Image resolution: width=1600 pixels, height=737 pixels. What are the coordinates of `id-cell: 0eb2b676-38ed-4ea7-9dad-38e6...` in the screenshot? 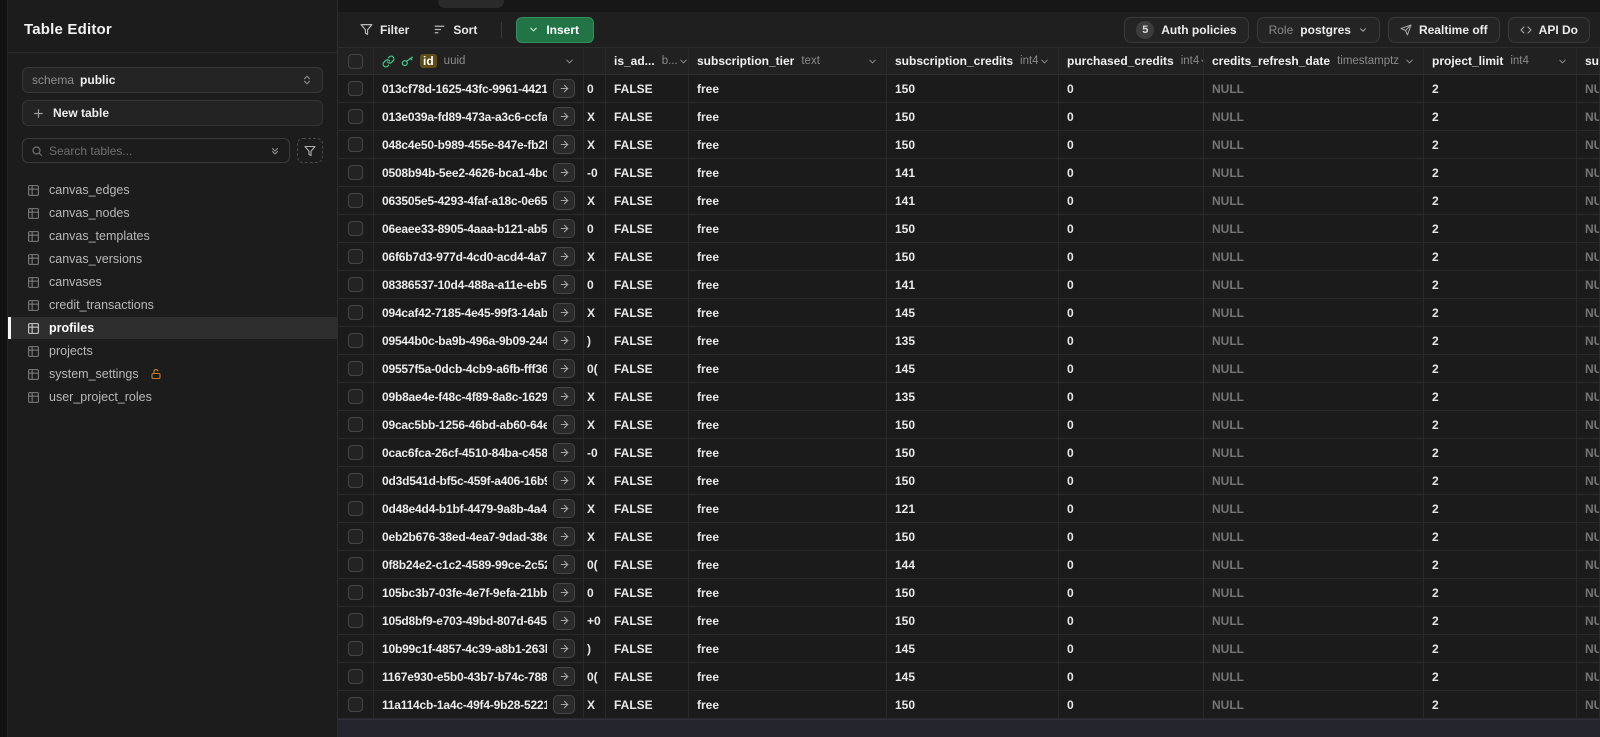 It's located at (479, 536).